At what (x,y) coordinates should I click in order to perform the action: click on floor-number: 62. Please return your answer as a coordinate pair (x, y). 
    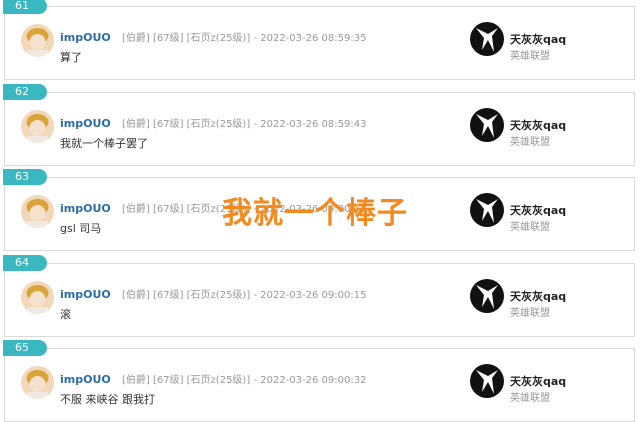
    Looking at the image, I should click on (25, 92).